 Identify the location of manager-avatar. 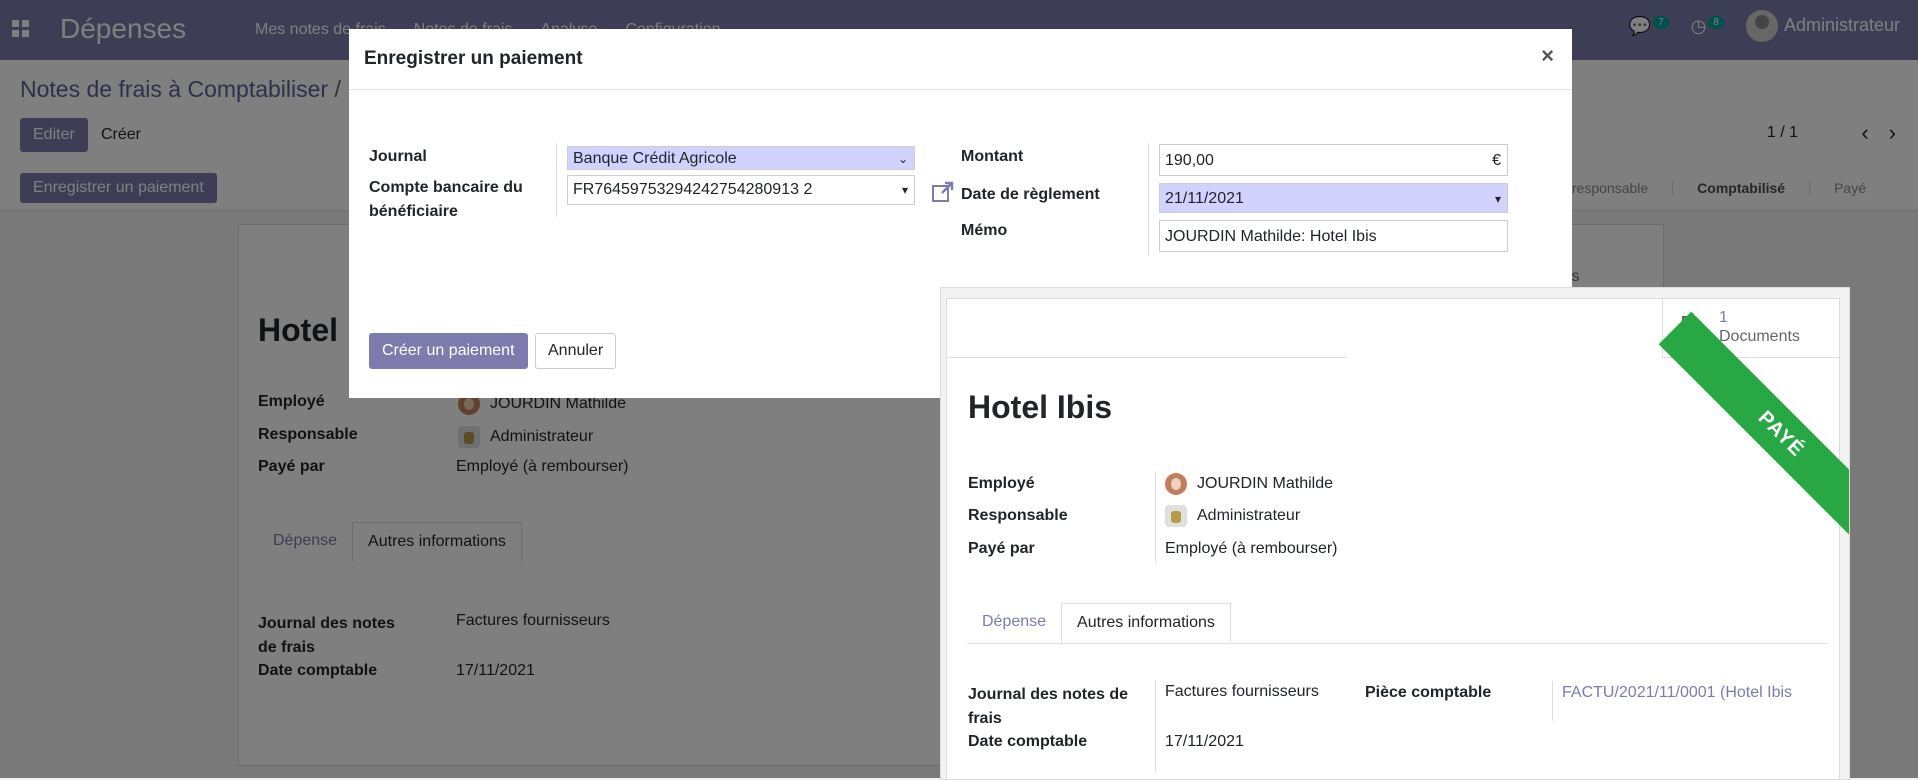
(1176, 516).